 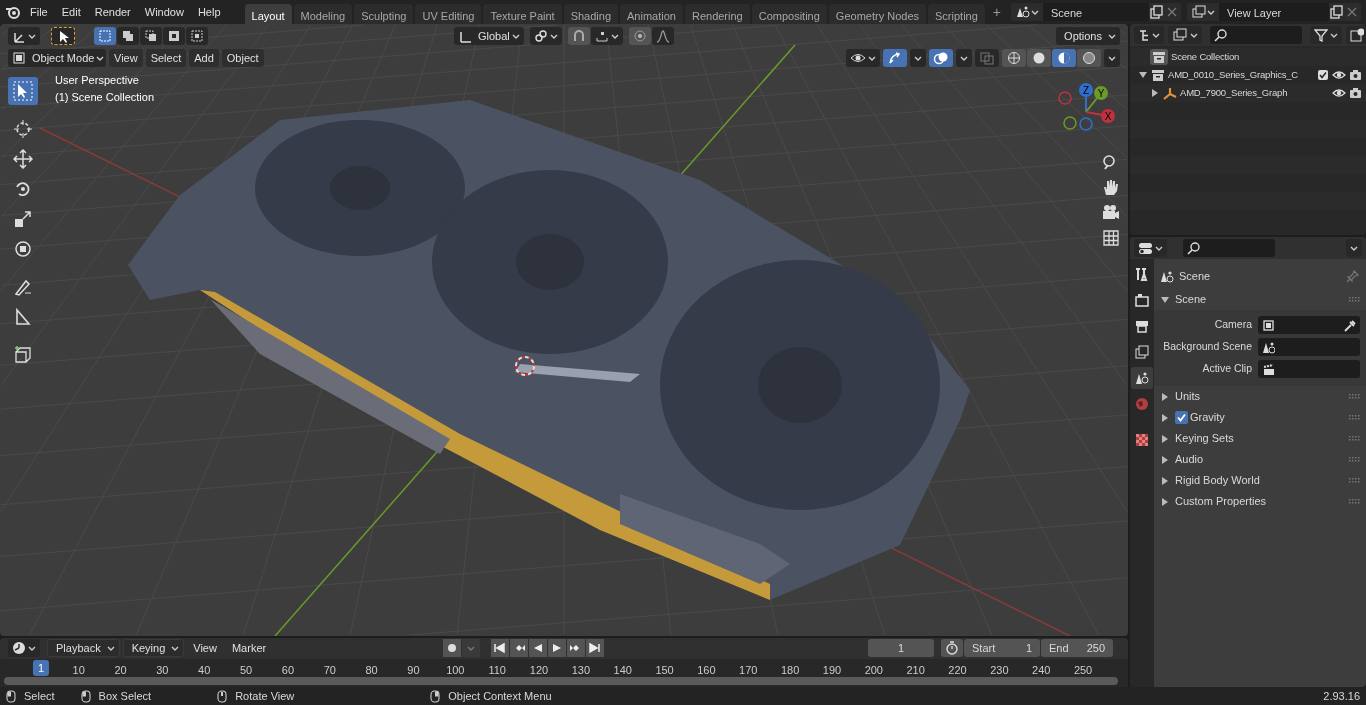 I want to click on panel-header: Audio, so click(x=1259, y=459).